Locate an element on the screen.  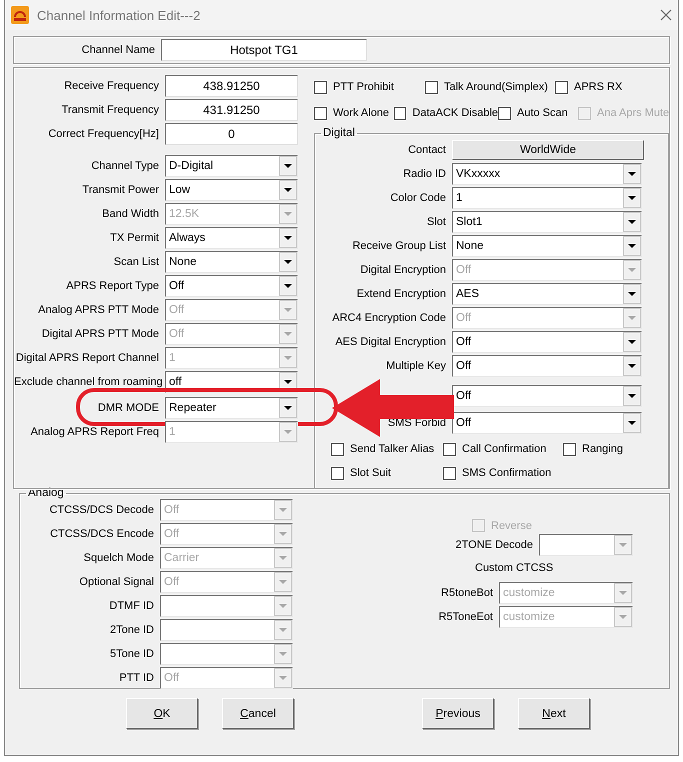
checkbox-label: Ranging is located at coordinates (602, 449).